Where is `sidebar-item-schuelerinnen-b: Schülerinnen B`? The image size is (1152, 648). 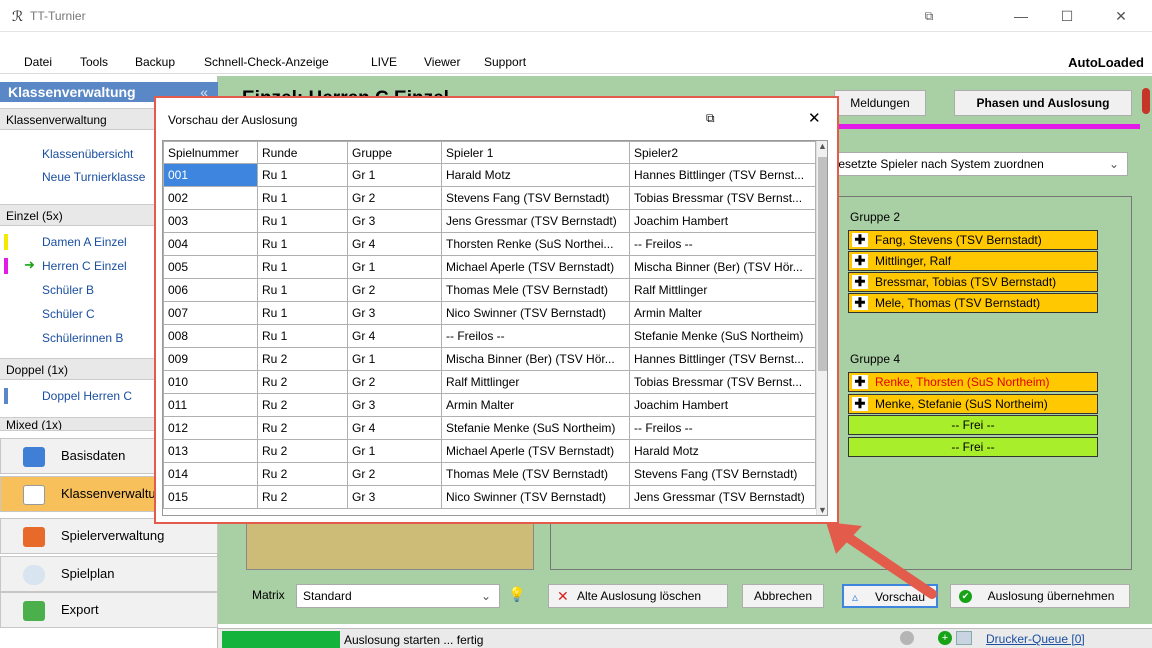
sidebar-item-schuelerinnen-b: Schülerinnen B is located at coordinates (82, 338).